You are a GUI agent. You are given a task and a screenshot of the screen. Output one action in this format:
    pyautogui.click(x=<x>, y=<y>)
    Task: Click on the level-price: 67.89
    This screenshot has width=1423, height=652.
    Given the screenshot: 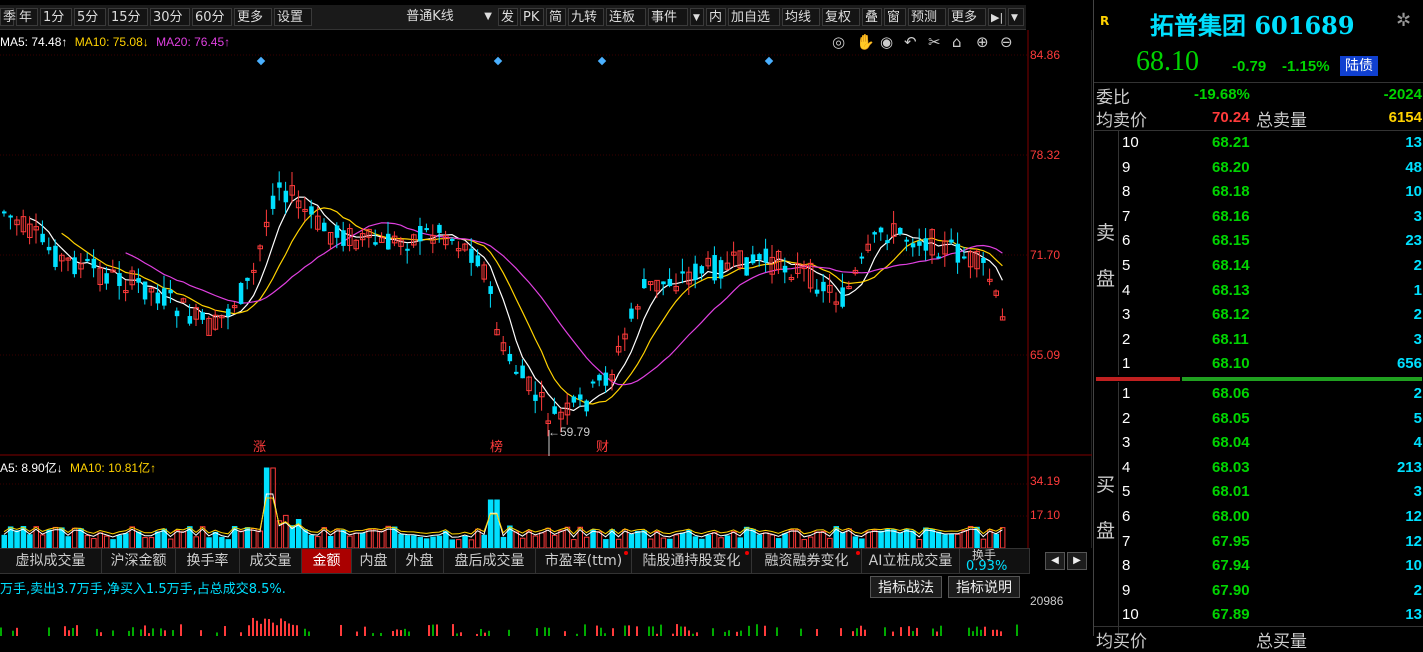 What is the action you would take?
    pyautogui.click(x=1231, y=615)
    